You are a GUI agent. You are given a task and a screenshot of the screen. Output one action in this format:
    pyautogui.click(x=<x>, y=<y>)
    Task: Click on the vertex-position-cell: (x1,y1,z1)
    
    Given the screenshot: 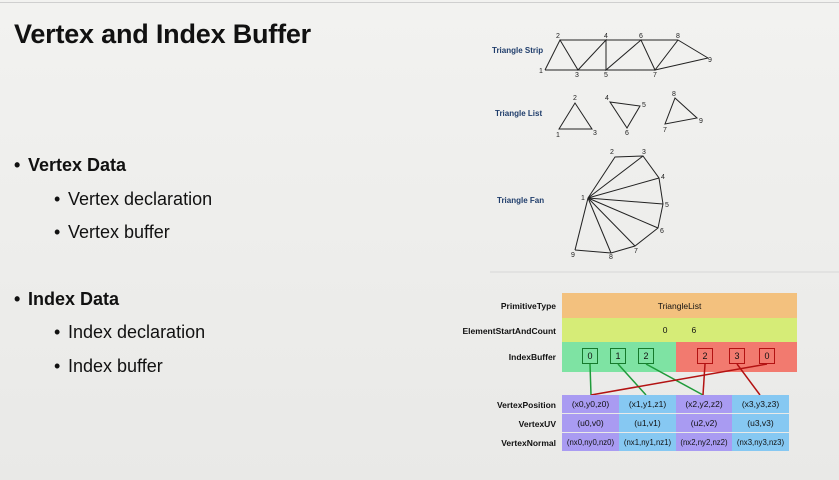 What is the action you would take?
    pyautogui.click(x=647, y=404)
    